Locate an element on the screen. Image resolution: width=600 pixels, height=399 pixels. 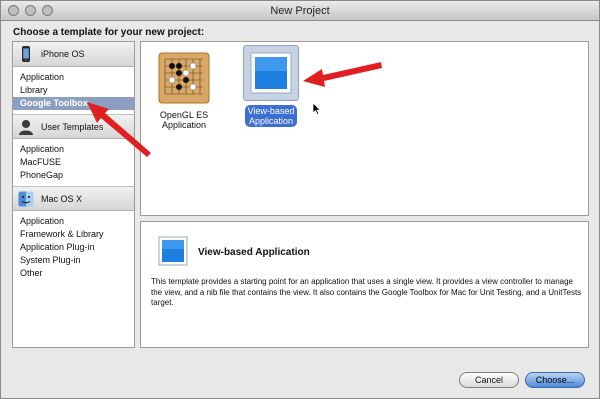
blue-view-icon is located at coordinates (271, 73).